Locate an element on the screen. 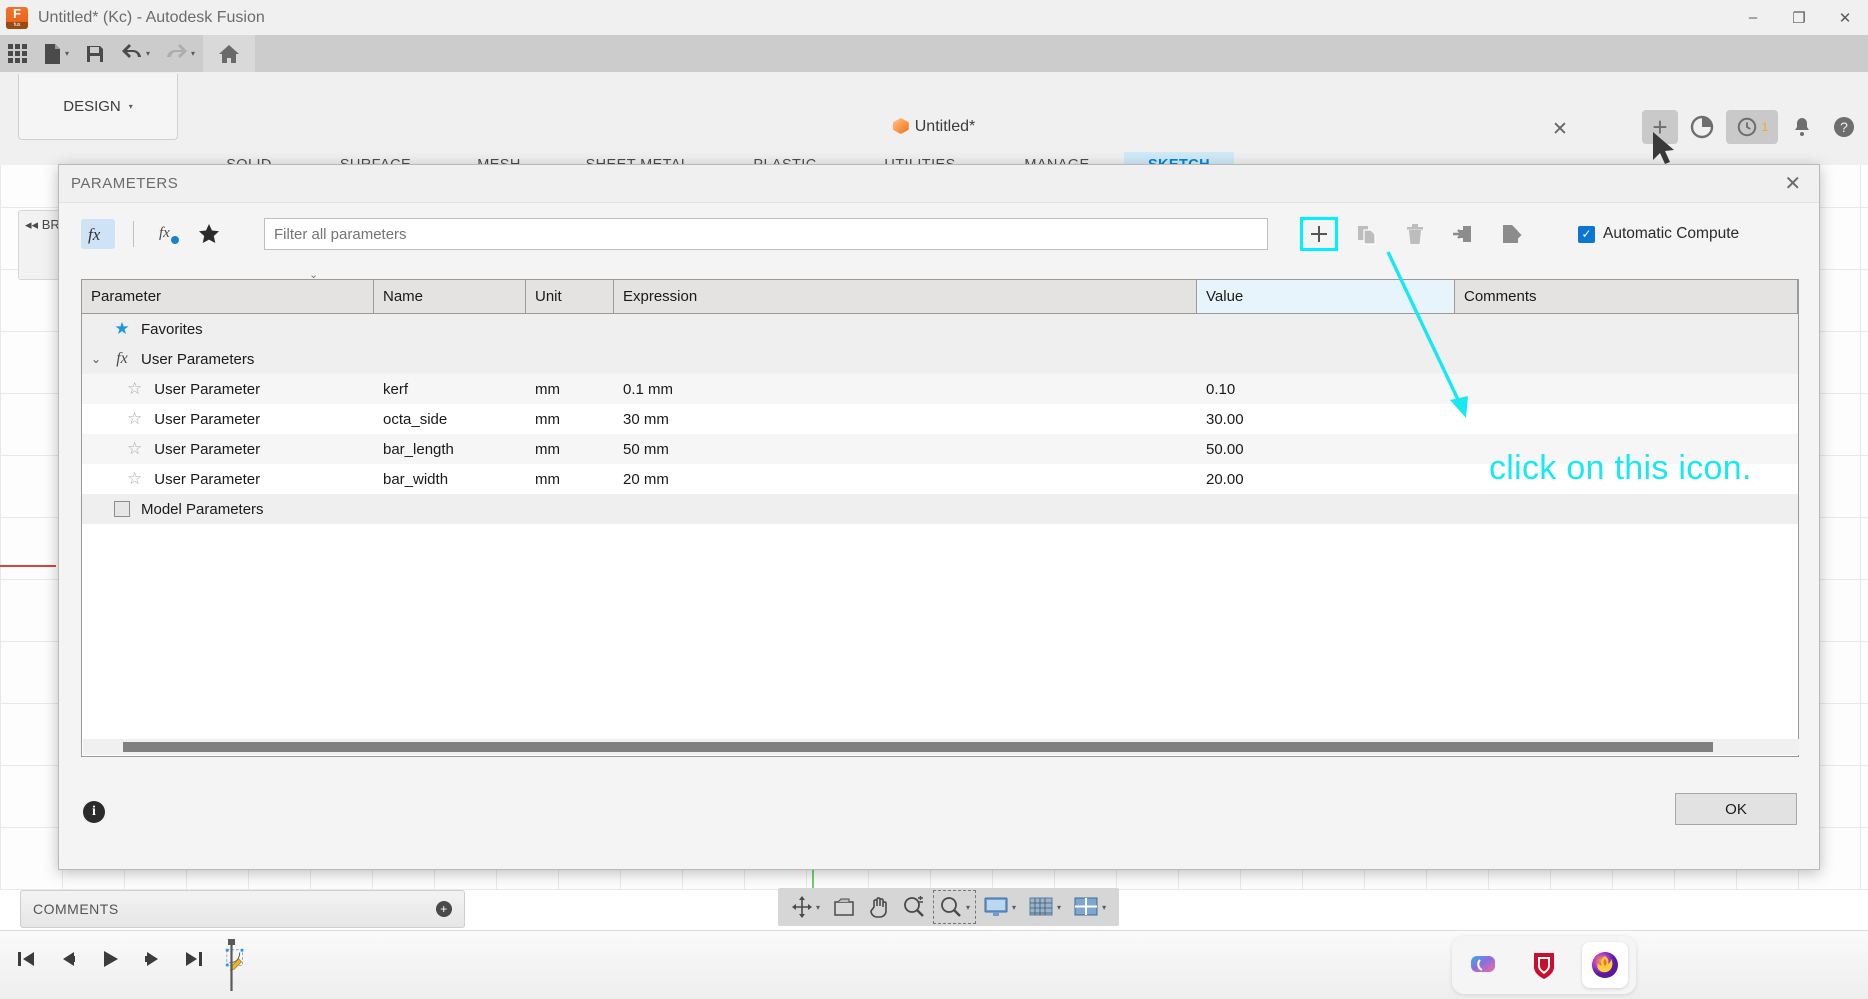 The width and height of the screenshot is (1868, 999). cell-value: 0.10 is located at coordinates (1326, 389).